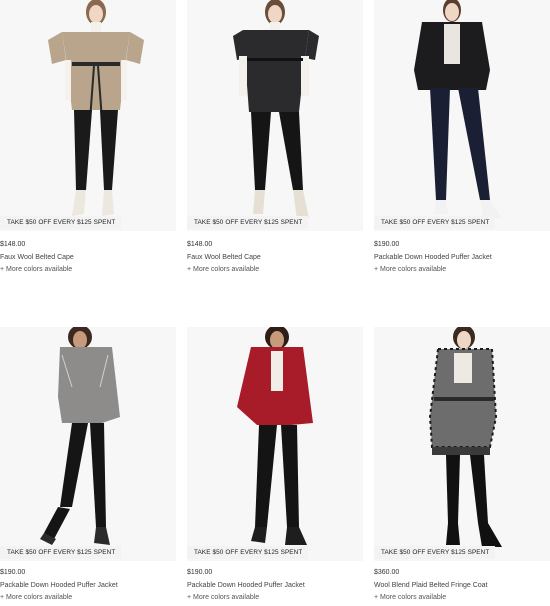  Describe the element at coordinates (387, 572) in the screenshot. I see `product-price: $360.00` at that location.